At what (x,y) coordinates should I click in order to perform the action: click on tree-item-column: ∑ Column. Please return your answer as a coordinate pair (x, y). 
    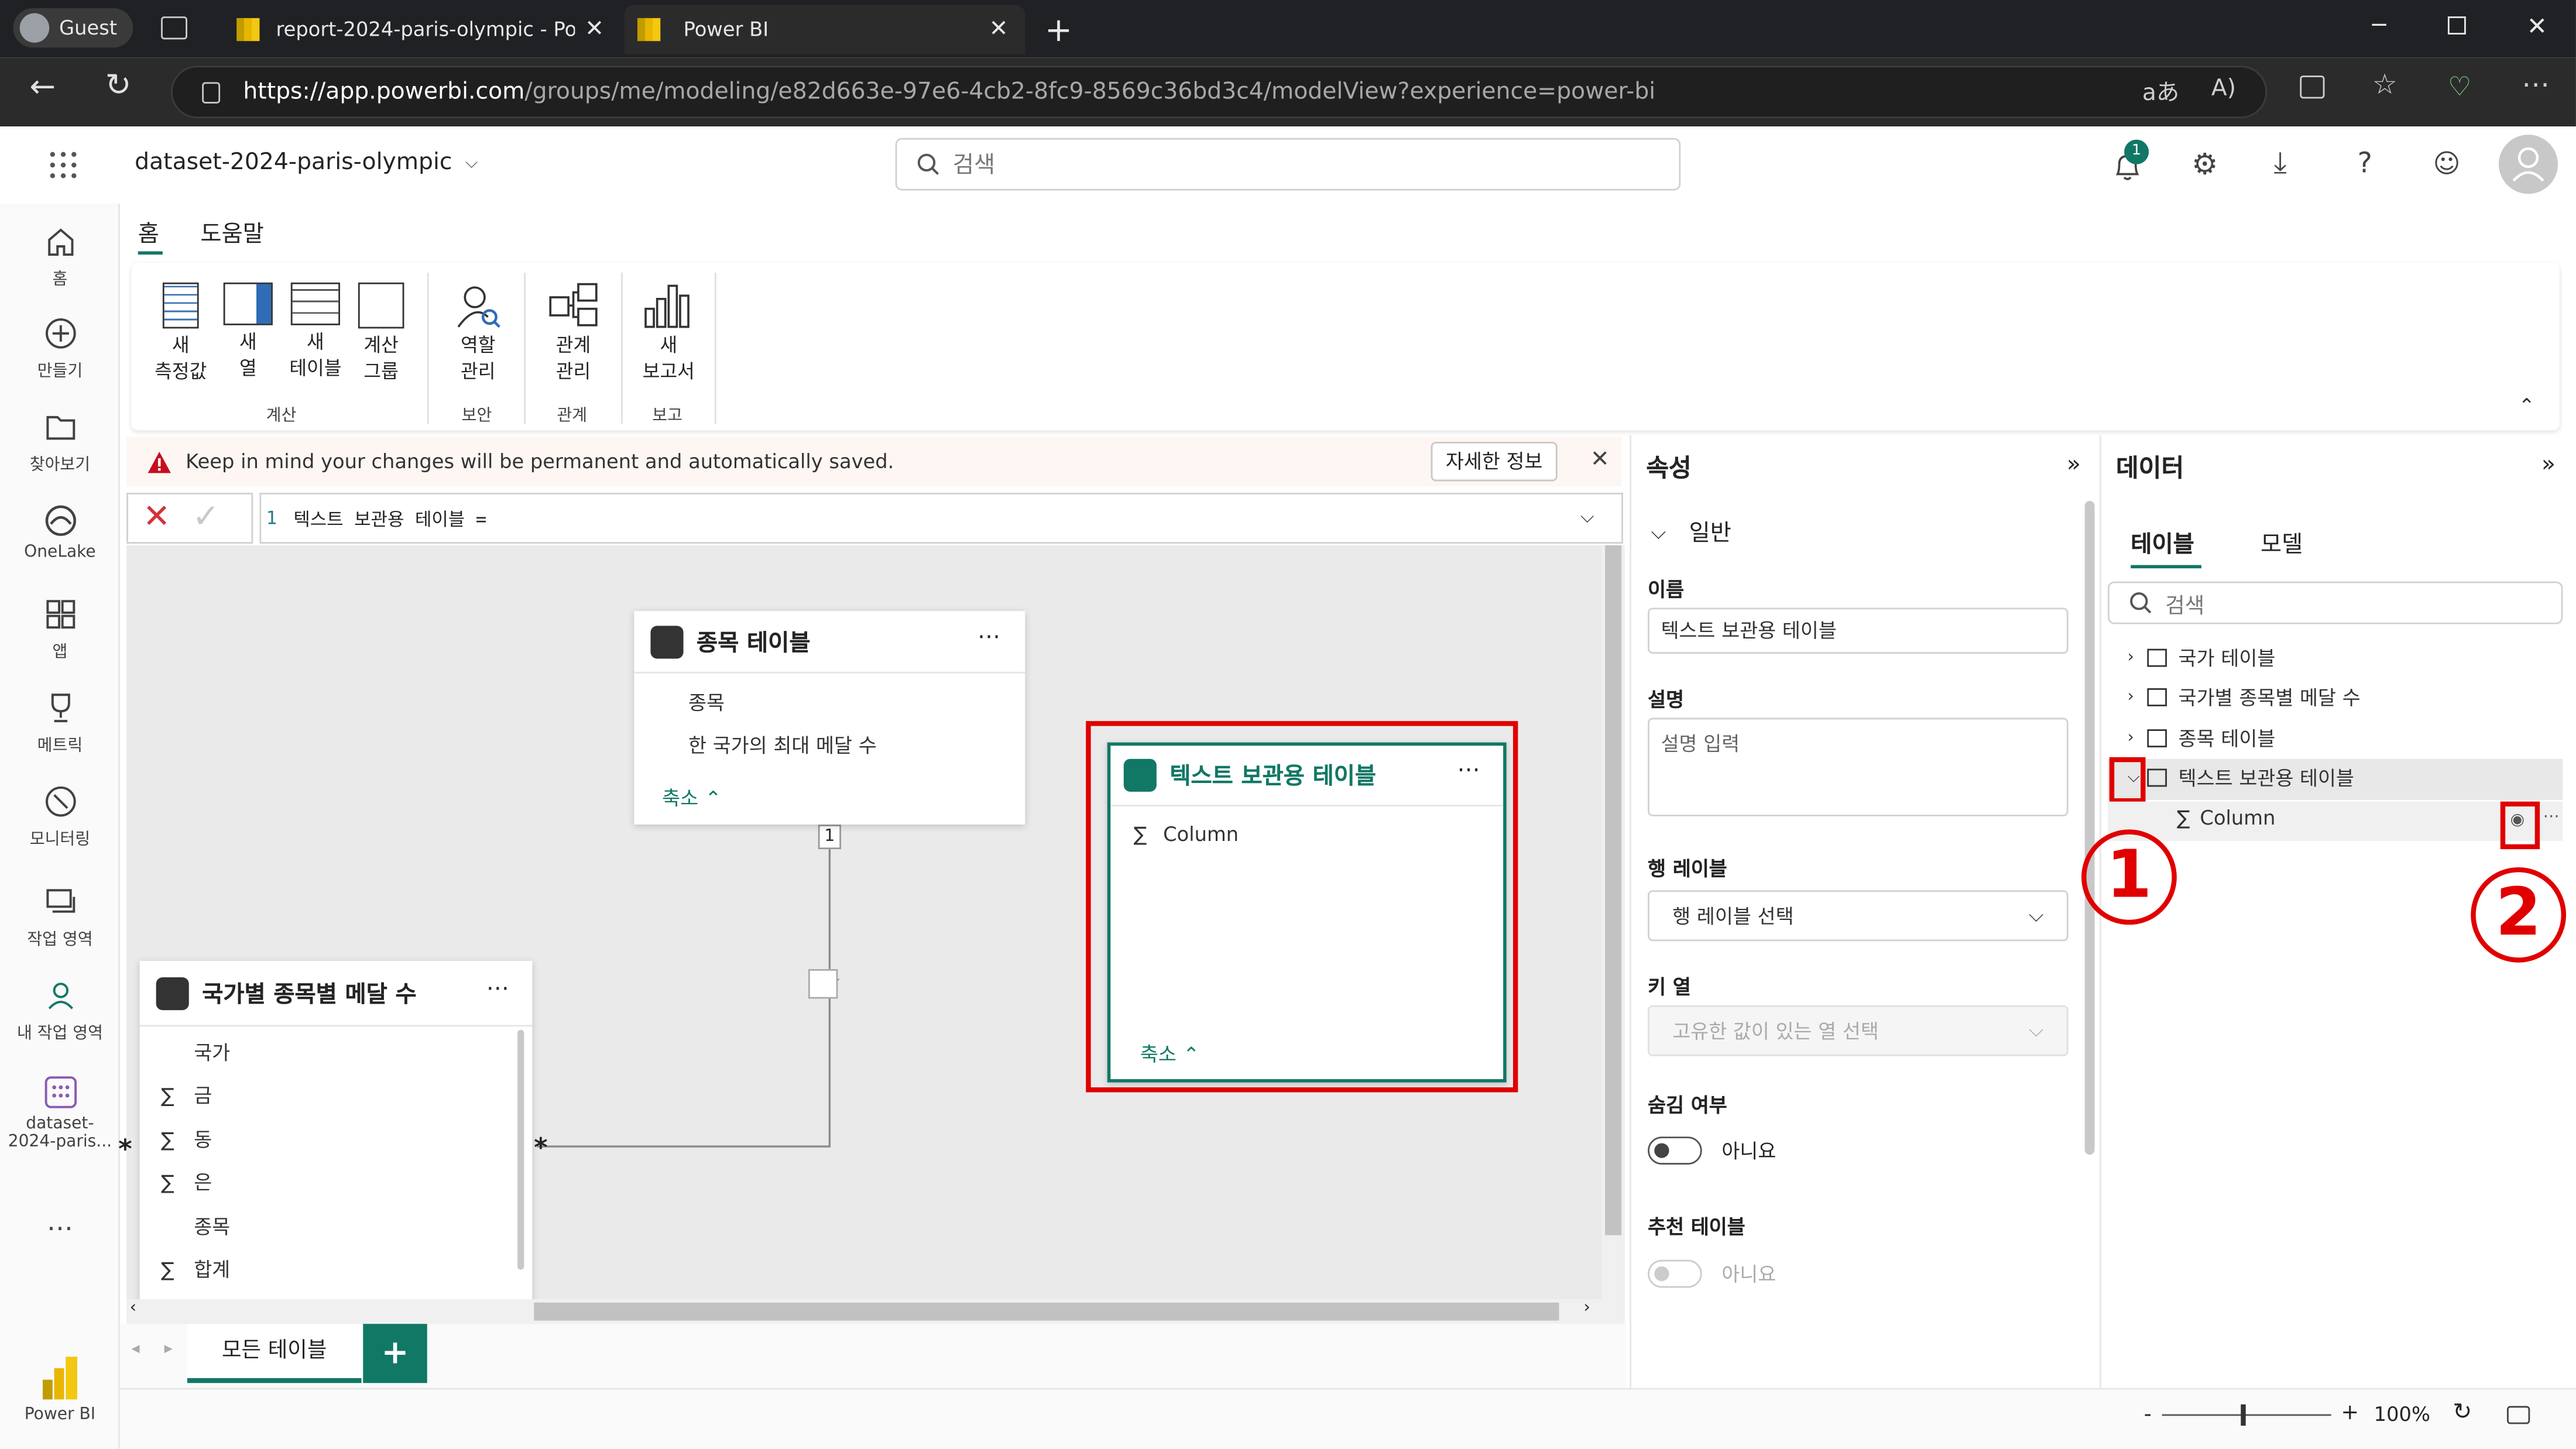
    Looking at the image, I should click on (2226, 818).